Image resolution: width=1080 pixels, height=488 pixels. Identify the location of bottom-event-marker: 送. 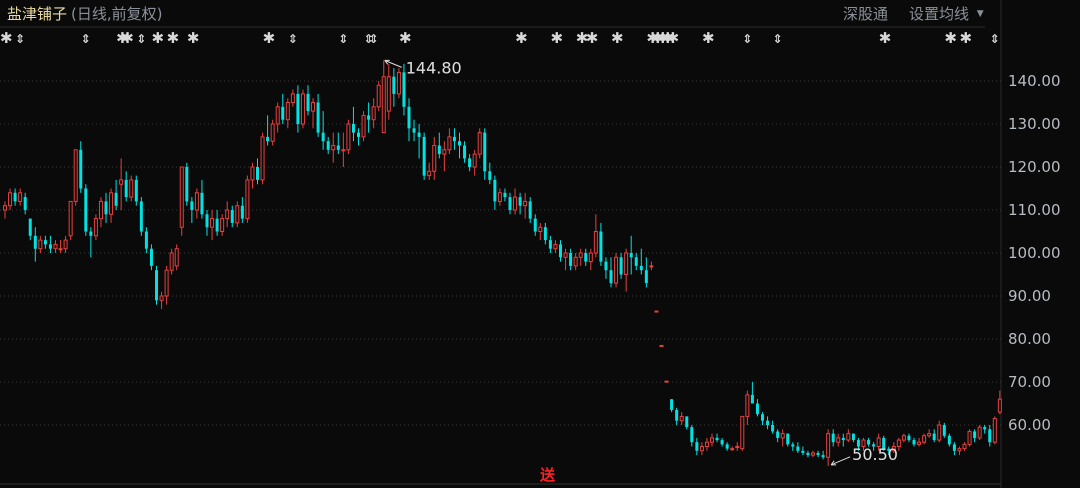
(547, 475).